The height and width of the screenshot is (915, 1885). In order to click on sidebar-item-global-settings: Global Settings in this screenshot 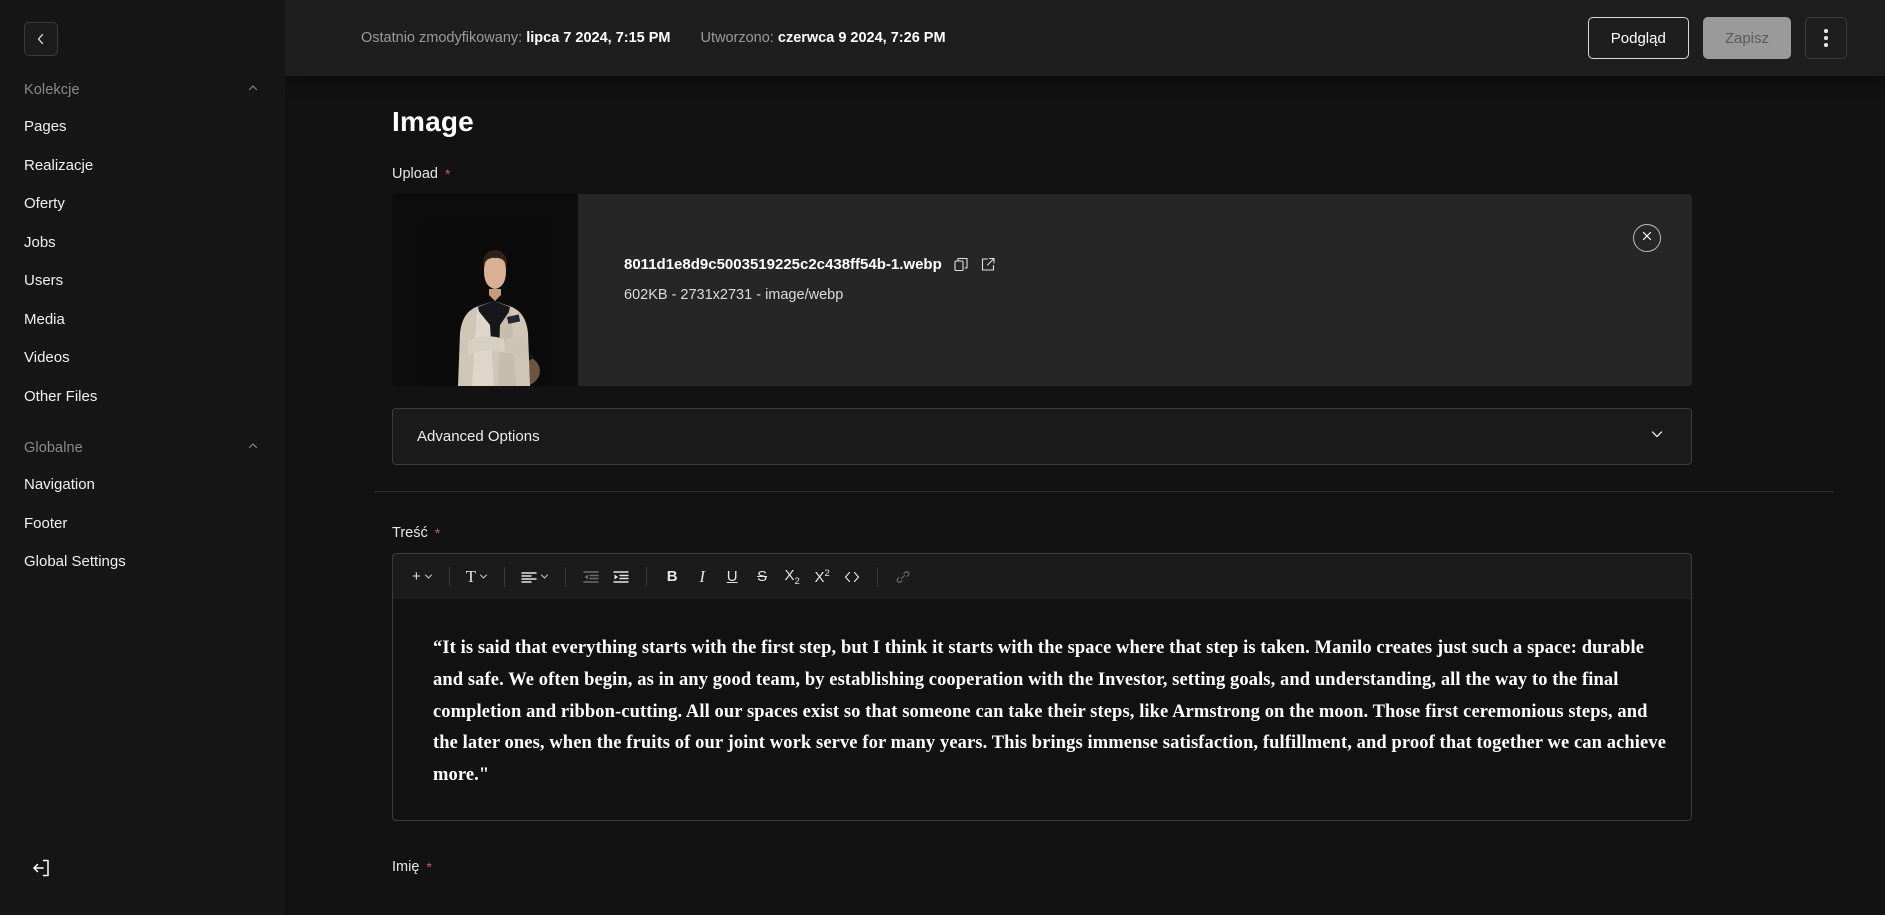, I will do `click(142, 562)`.